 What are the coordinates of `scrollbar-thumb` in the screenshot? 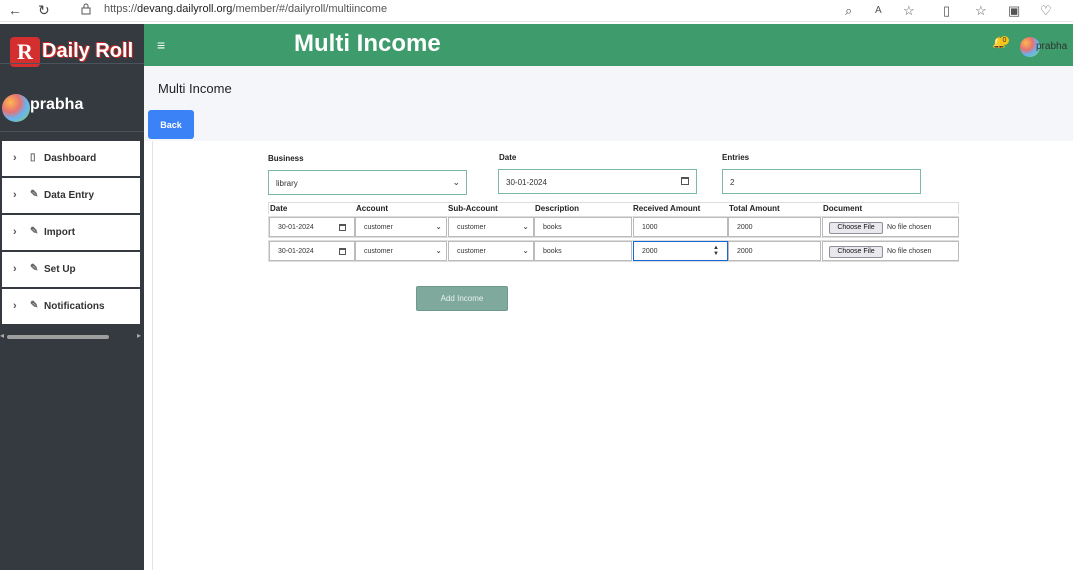 It's located at (58, 337).